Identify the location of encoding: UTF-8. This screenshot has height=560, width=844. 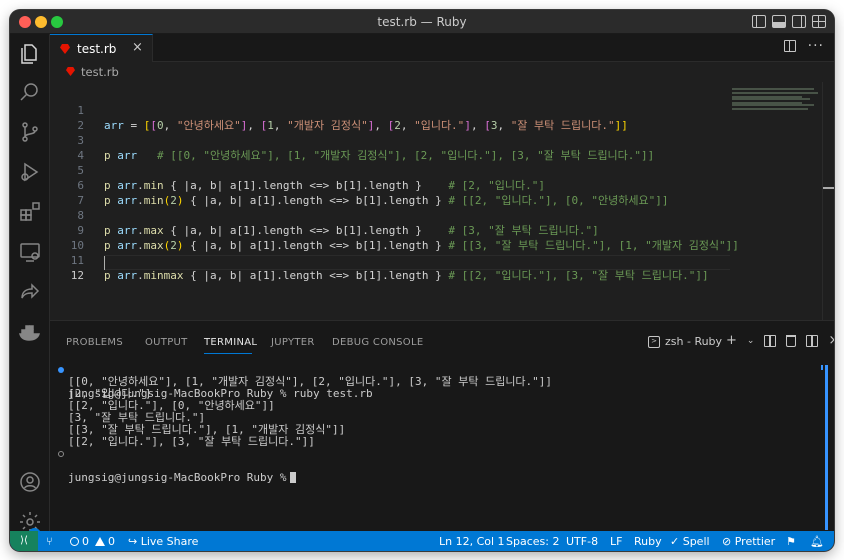
(582, 541).